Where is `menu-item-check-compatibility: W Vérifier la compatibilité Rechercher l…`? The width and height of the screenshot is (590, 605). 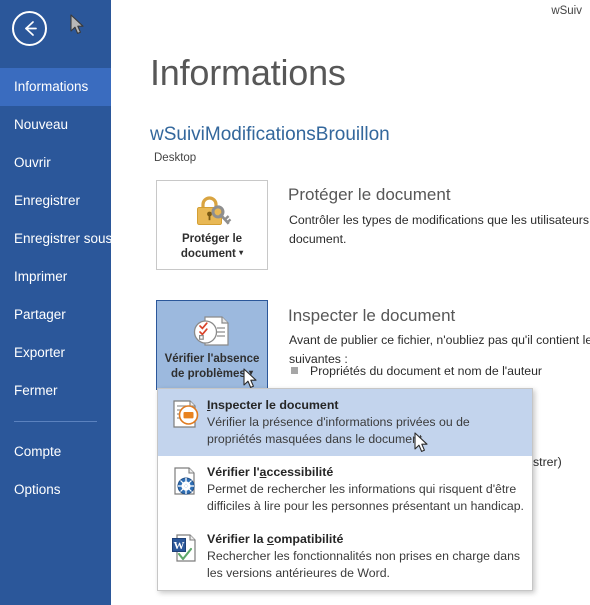 menu-item-check-compatibility: W Vérifier la compatibilité Rechercher l… is located at coordinates (345, 556).